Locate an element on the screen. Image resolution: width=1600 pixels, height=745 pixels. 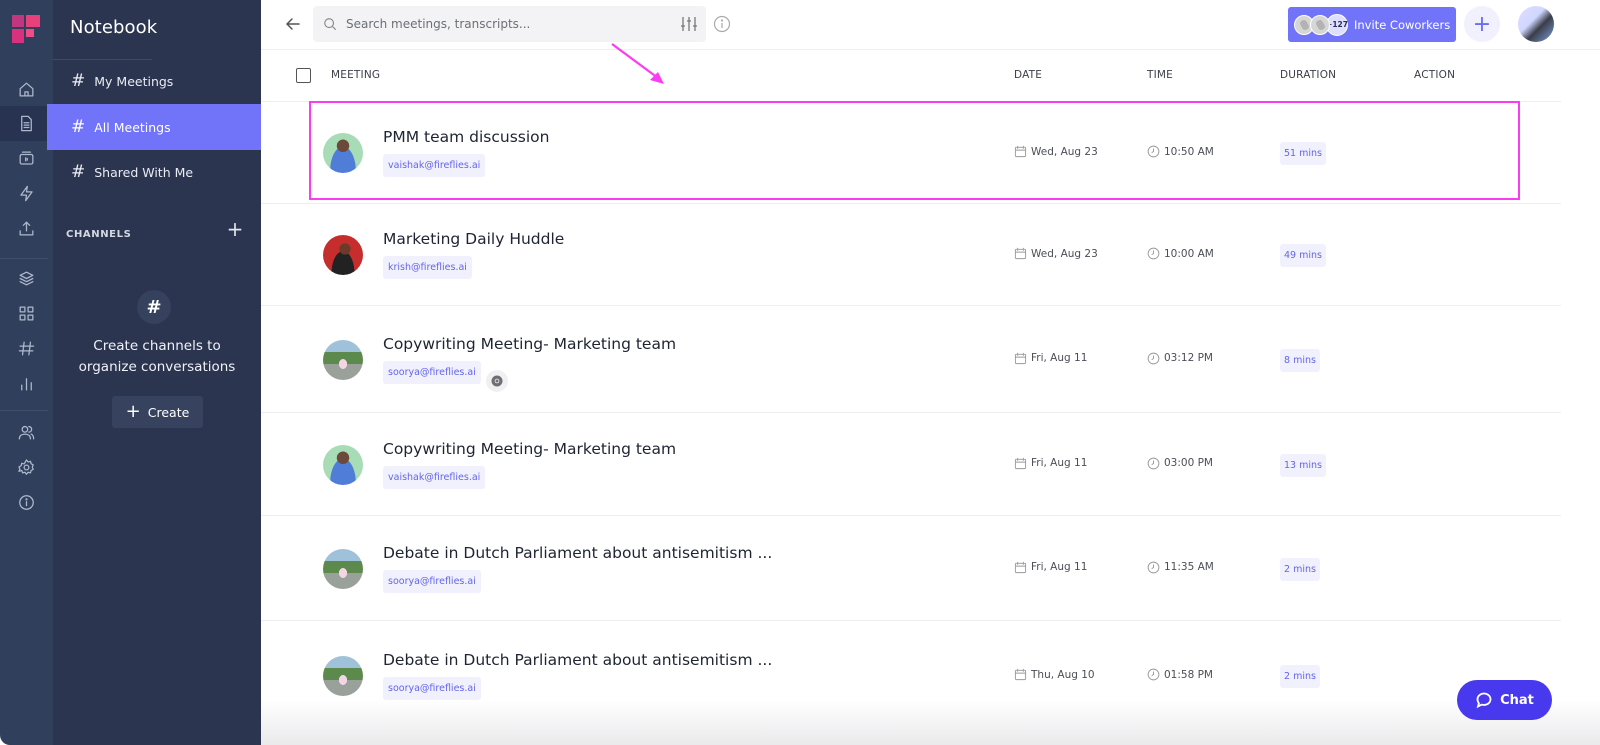
apps-grid-icon is located at coordinates (26, 313).